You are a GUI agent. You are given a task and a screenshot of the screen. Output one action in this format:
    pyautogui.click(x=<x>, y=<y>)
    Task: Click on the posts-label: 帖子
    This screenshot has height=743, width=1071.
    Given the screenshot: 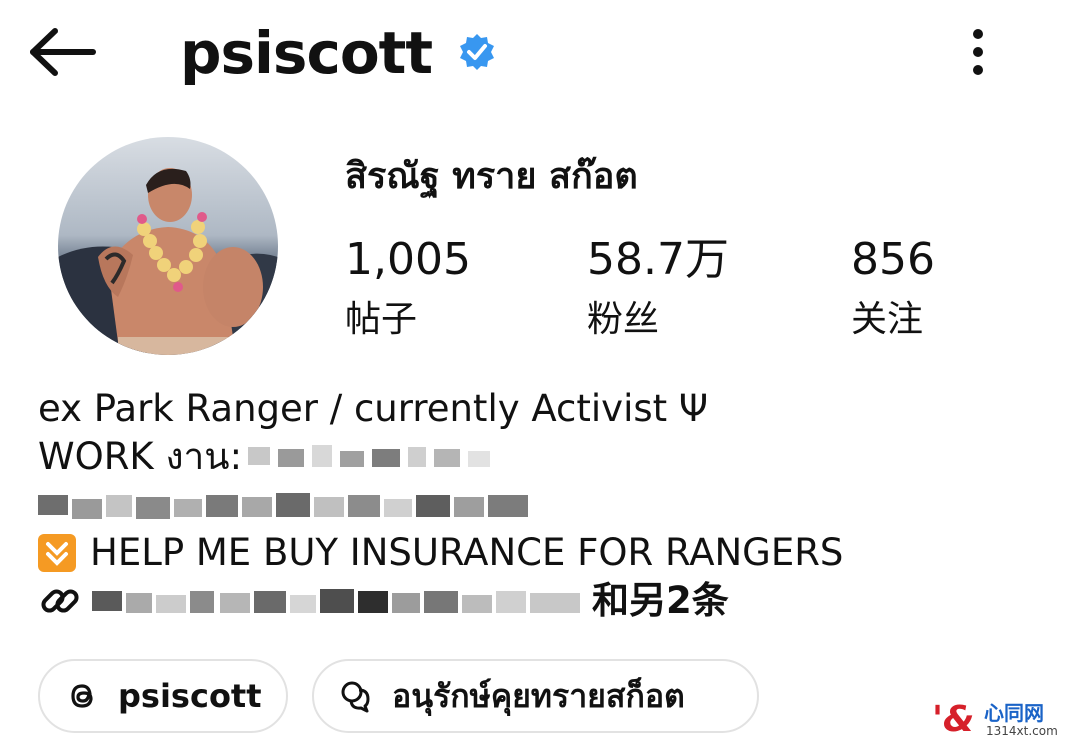 What is the action you would take?
    pyautogui.click(x=381, y=319)
    